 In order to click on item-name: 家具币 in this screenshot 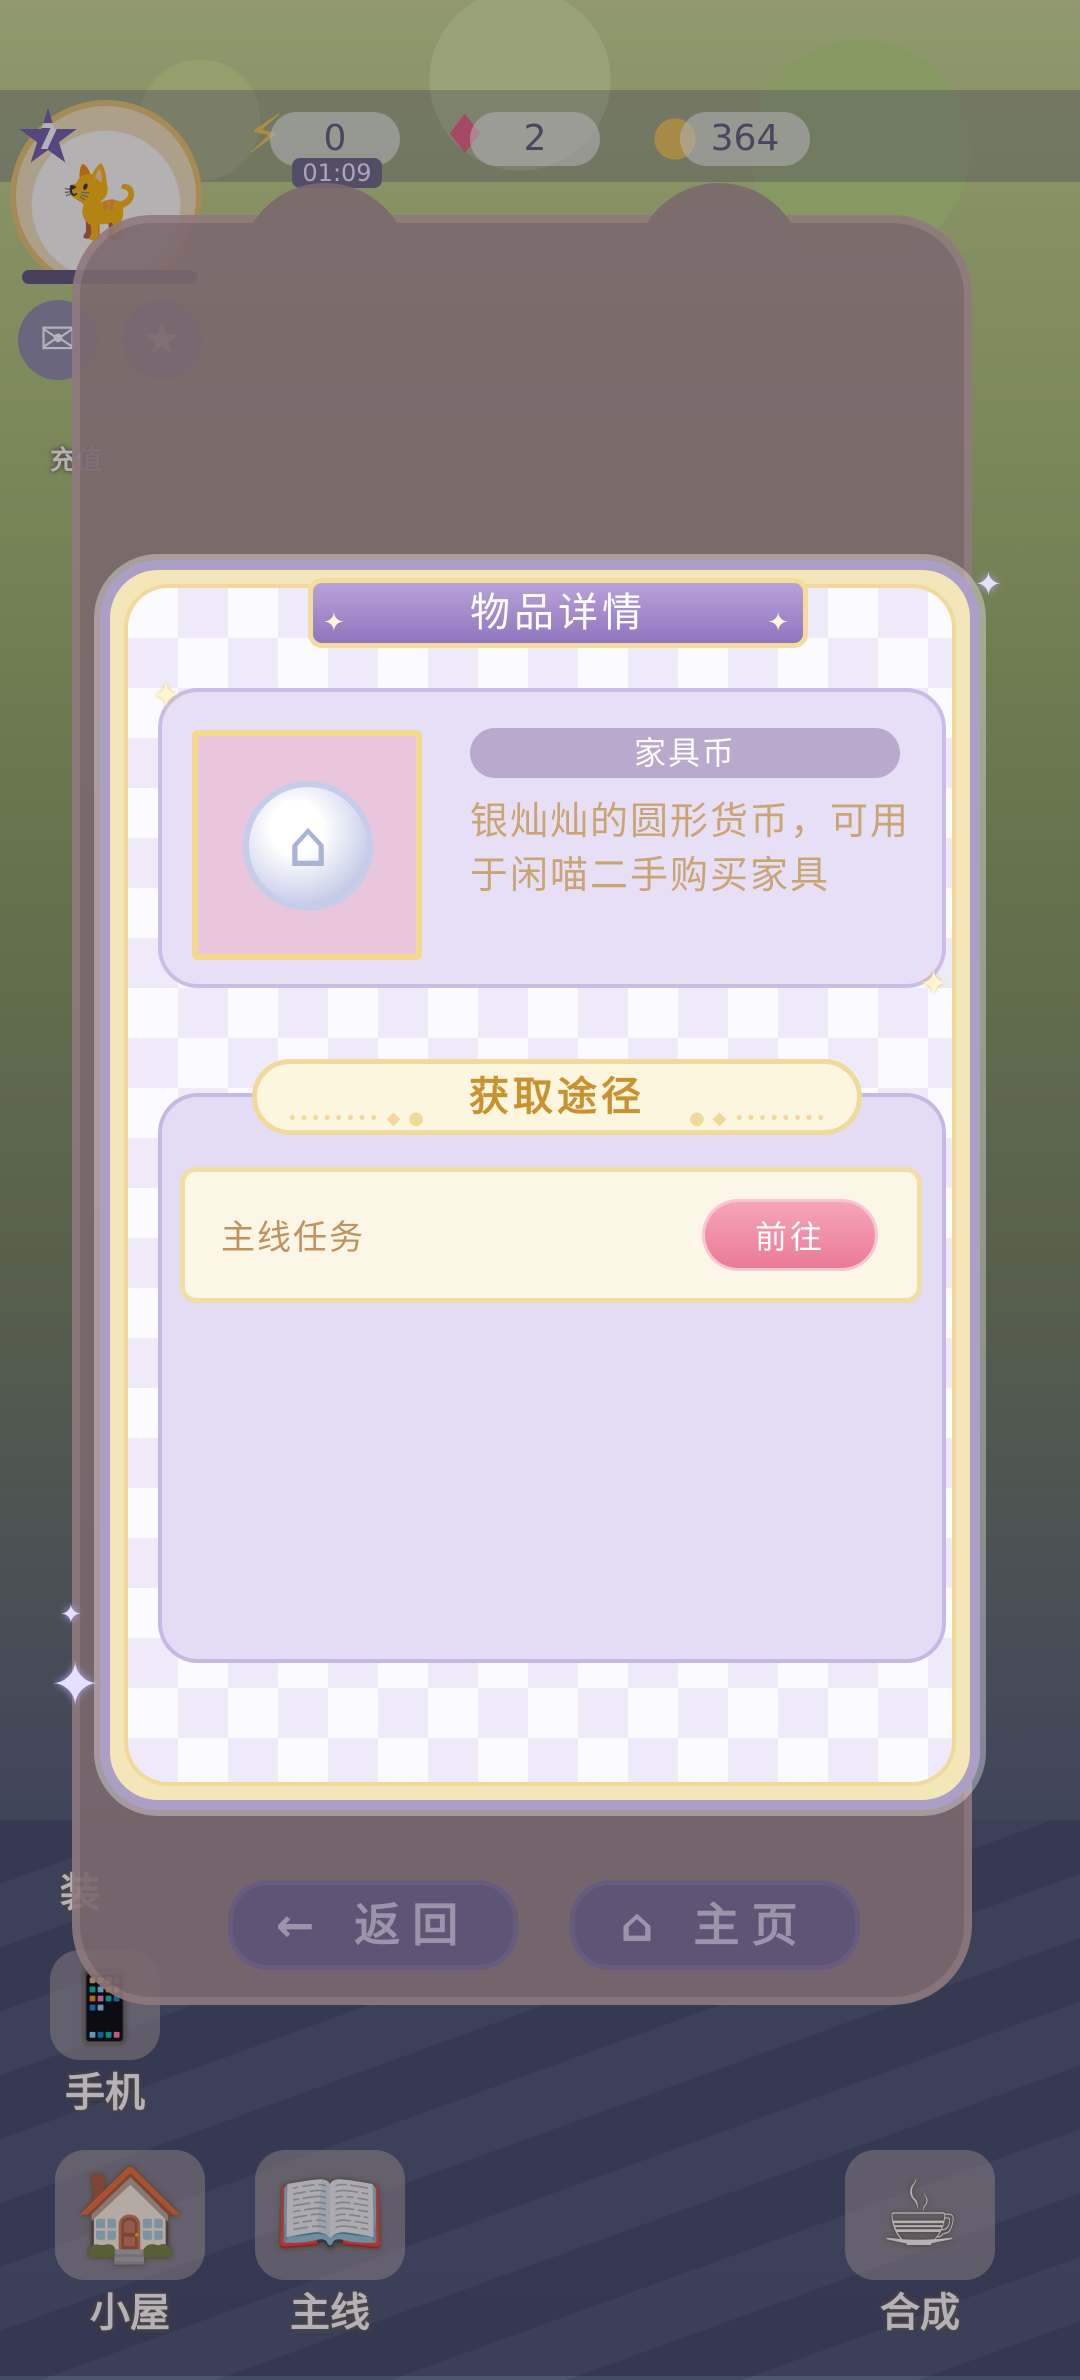, I will do `click(685, 753)`.